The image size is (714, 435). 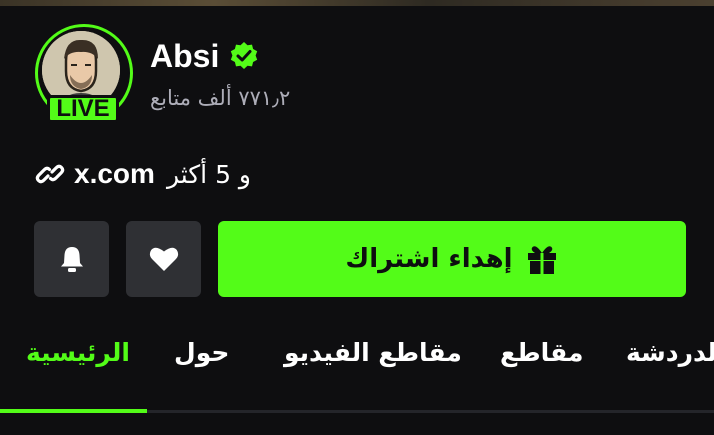 What do you see at coordinates (244, 56) in the screenshot?
I see `verified-badge-icon` at bounding box center [244, 56].